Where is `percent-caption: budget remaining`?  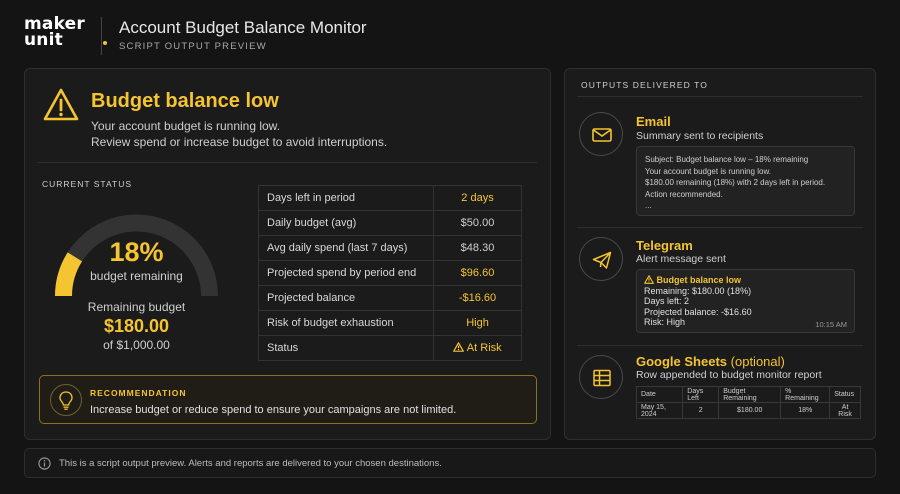 percent-caption: budget remaining is located at coordinates (136, 276).